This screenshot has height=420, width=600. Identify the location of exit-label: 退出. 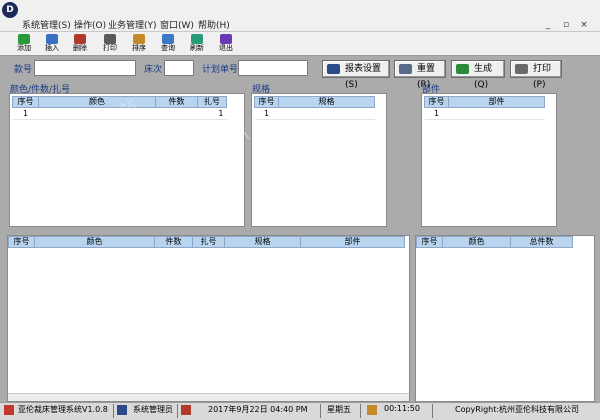
(226, 48).